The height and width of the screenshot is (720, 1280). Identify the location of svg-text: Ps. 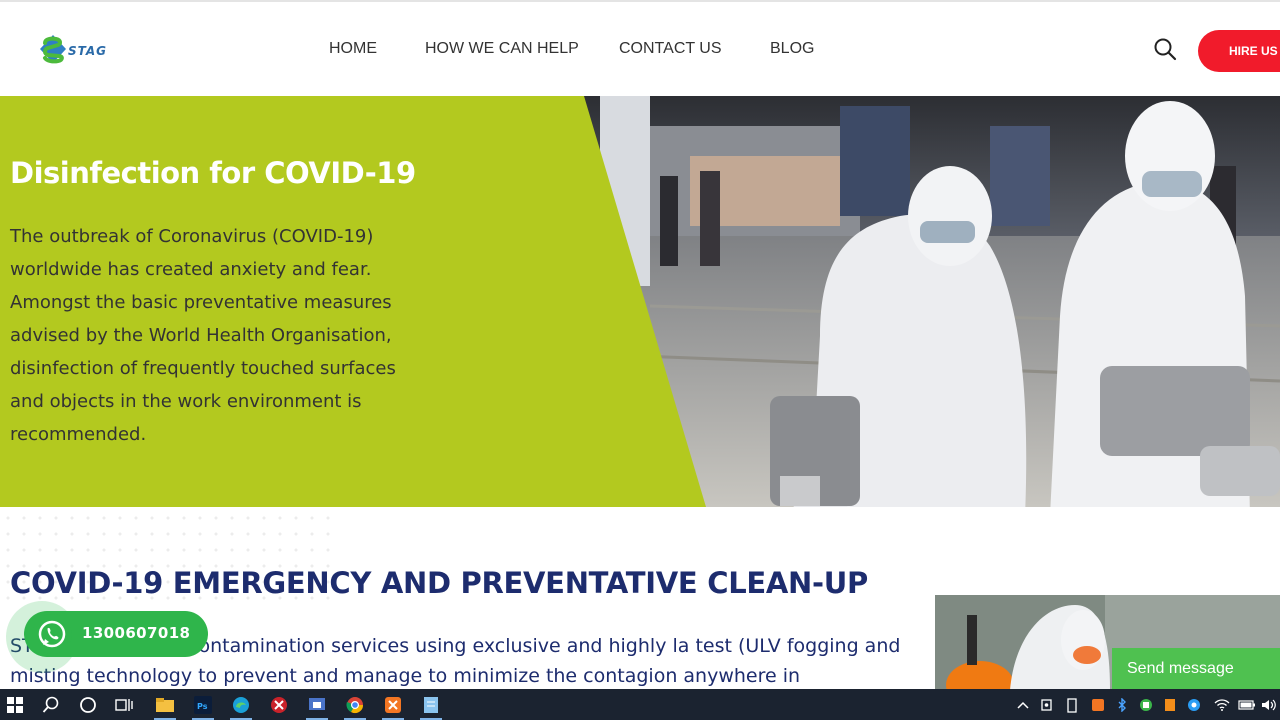
(202, 706).